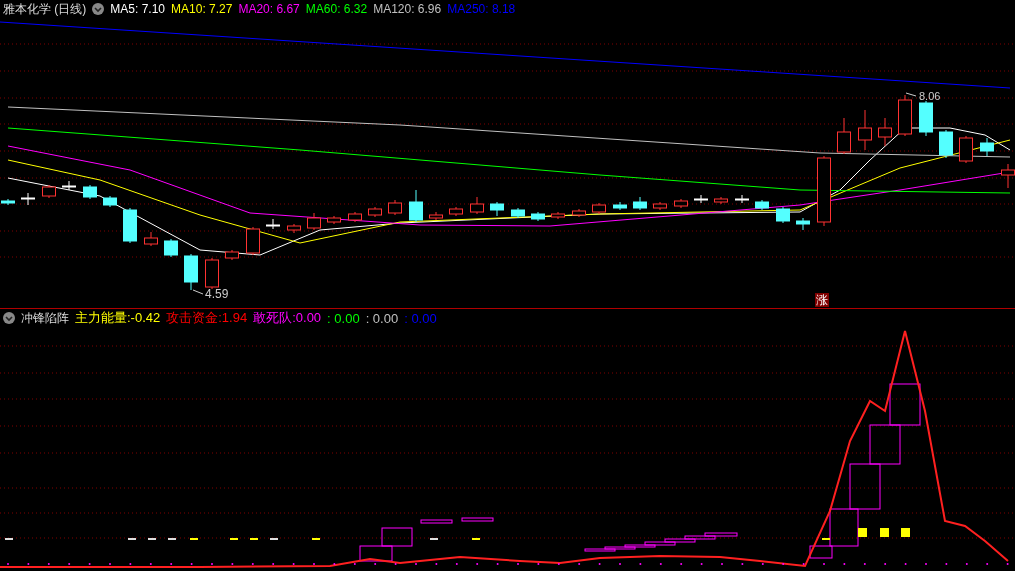 This screenshot has height=571, width=1015. Describe the element at coordinates (45, 318) in the screenshot. I see `indicator-title: 冲锋陷阵` at that location.